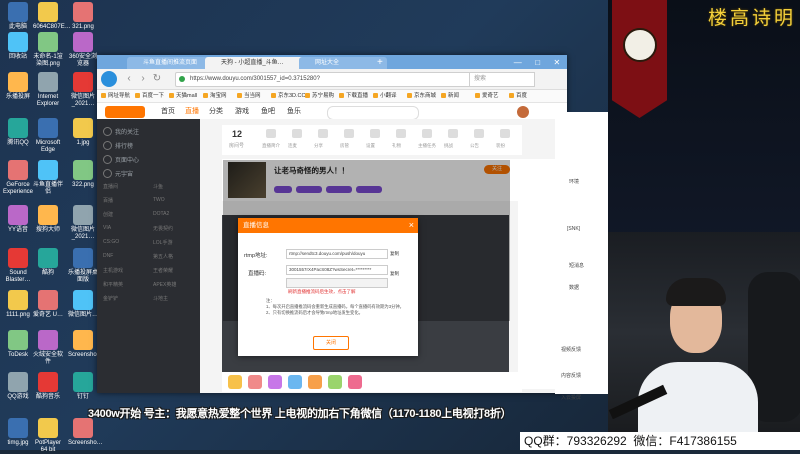  What do you see at coordinates (83, 266) in the screenshot?
I see `desktop-icon: 乐播投屏桌面版` at bounding box center [83, 266].